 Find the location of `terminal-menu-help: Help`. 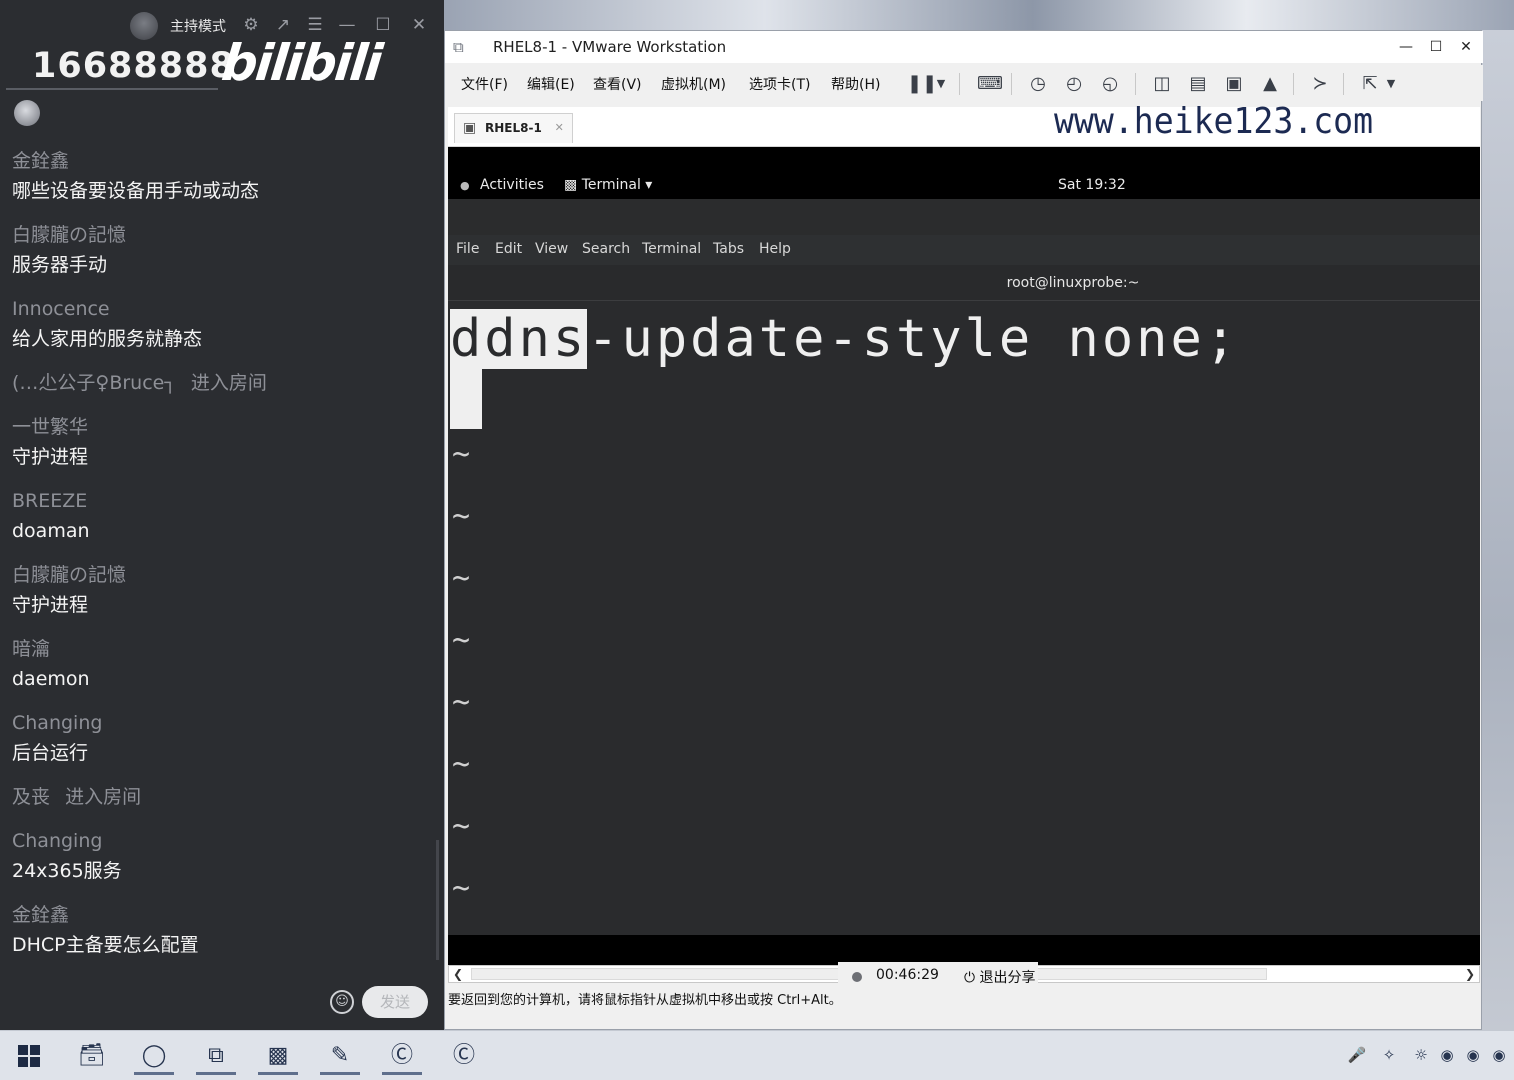

terminal-menu-help: Help is located at coordinates (775, 249).